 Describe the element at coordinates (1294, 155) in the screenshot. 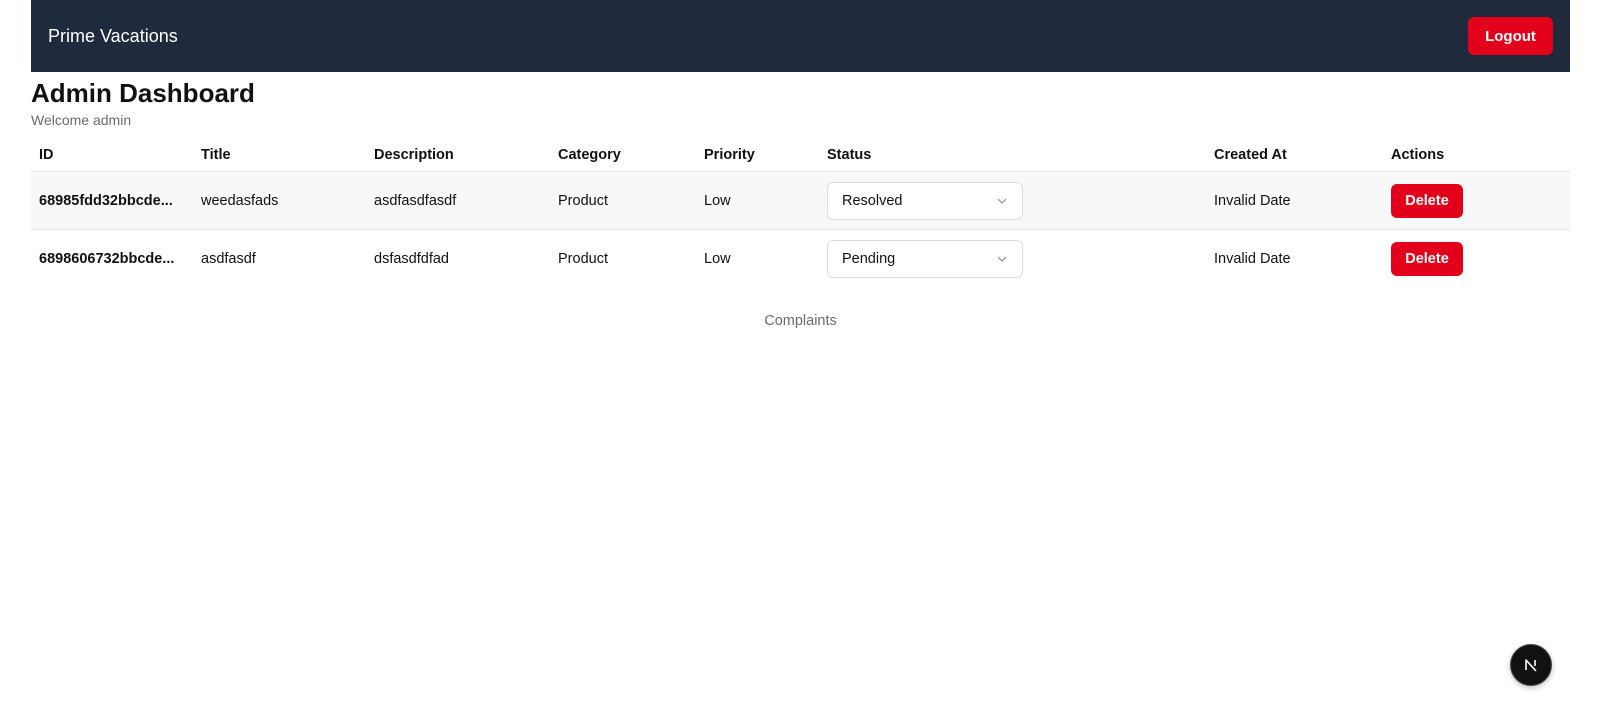

I see `column-header-created-at: Created At` at that location.